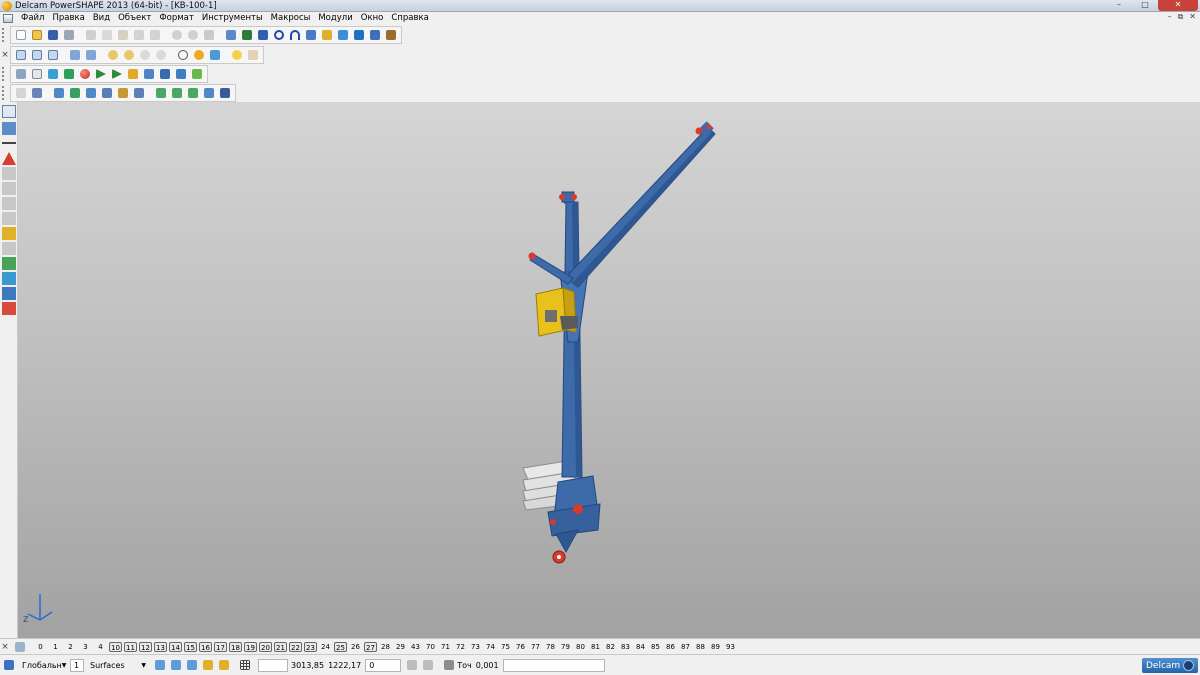 This screenshot has width=1200, height=675. Describe the element at coordinates (237, 55) in the screenshot. I see `light-icon` at that location.